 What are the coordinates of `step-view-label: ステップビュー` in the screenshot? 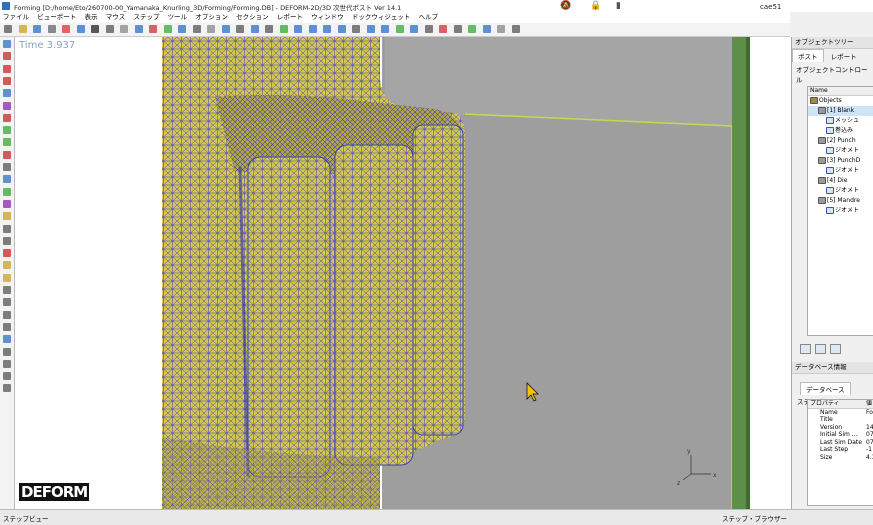 It's located at (26, 518).